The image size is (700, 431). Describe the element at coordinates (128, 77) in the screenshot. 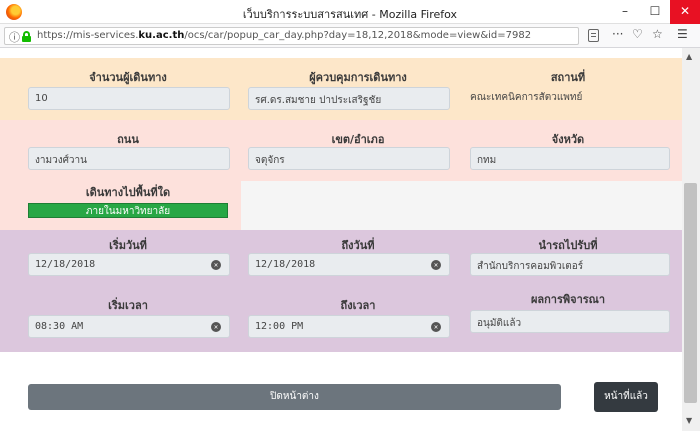

I see `passengers-label: จำนวนผู้เดินทาง` at that location.